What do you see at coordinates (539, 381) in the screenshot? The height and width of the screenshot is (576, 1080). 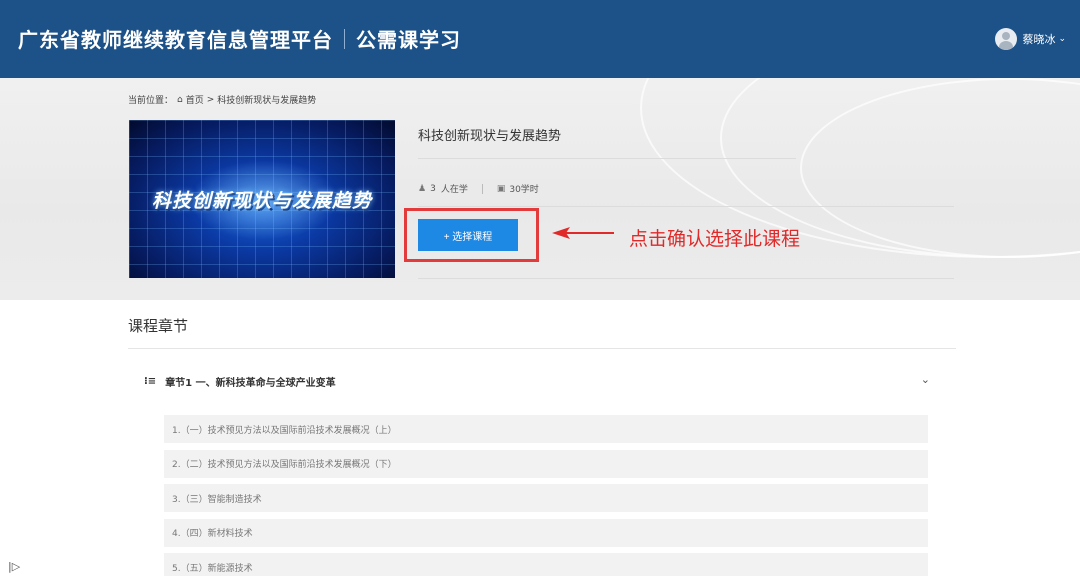 I see `chapter-header: ⁝≡ 章节1 一、新科技革命与全球产业变革 ⌄` at bounding box center [539, 381].